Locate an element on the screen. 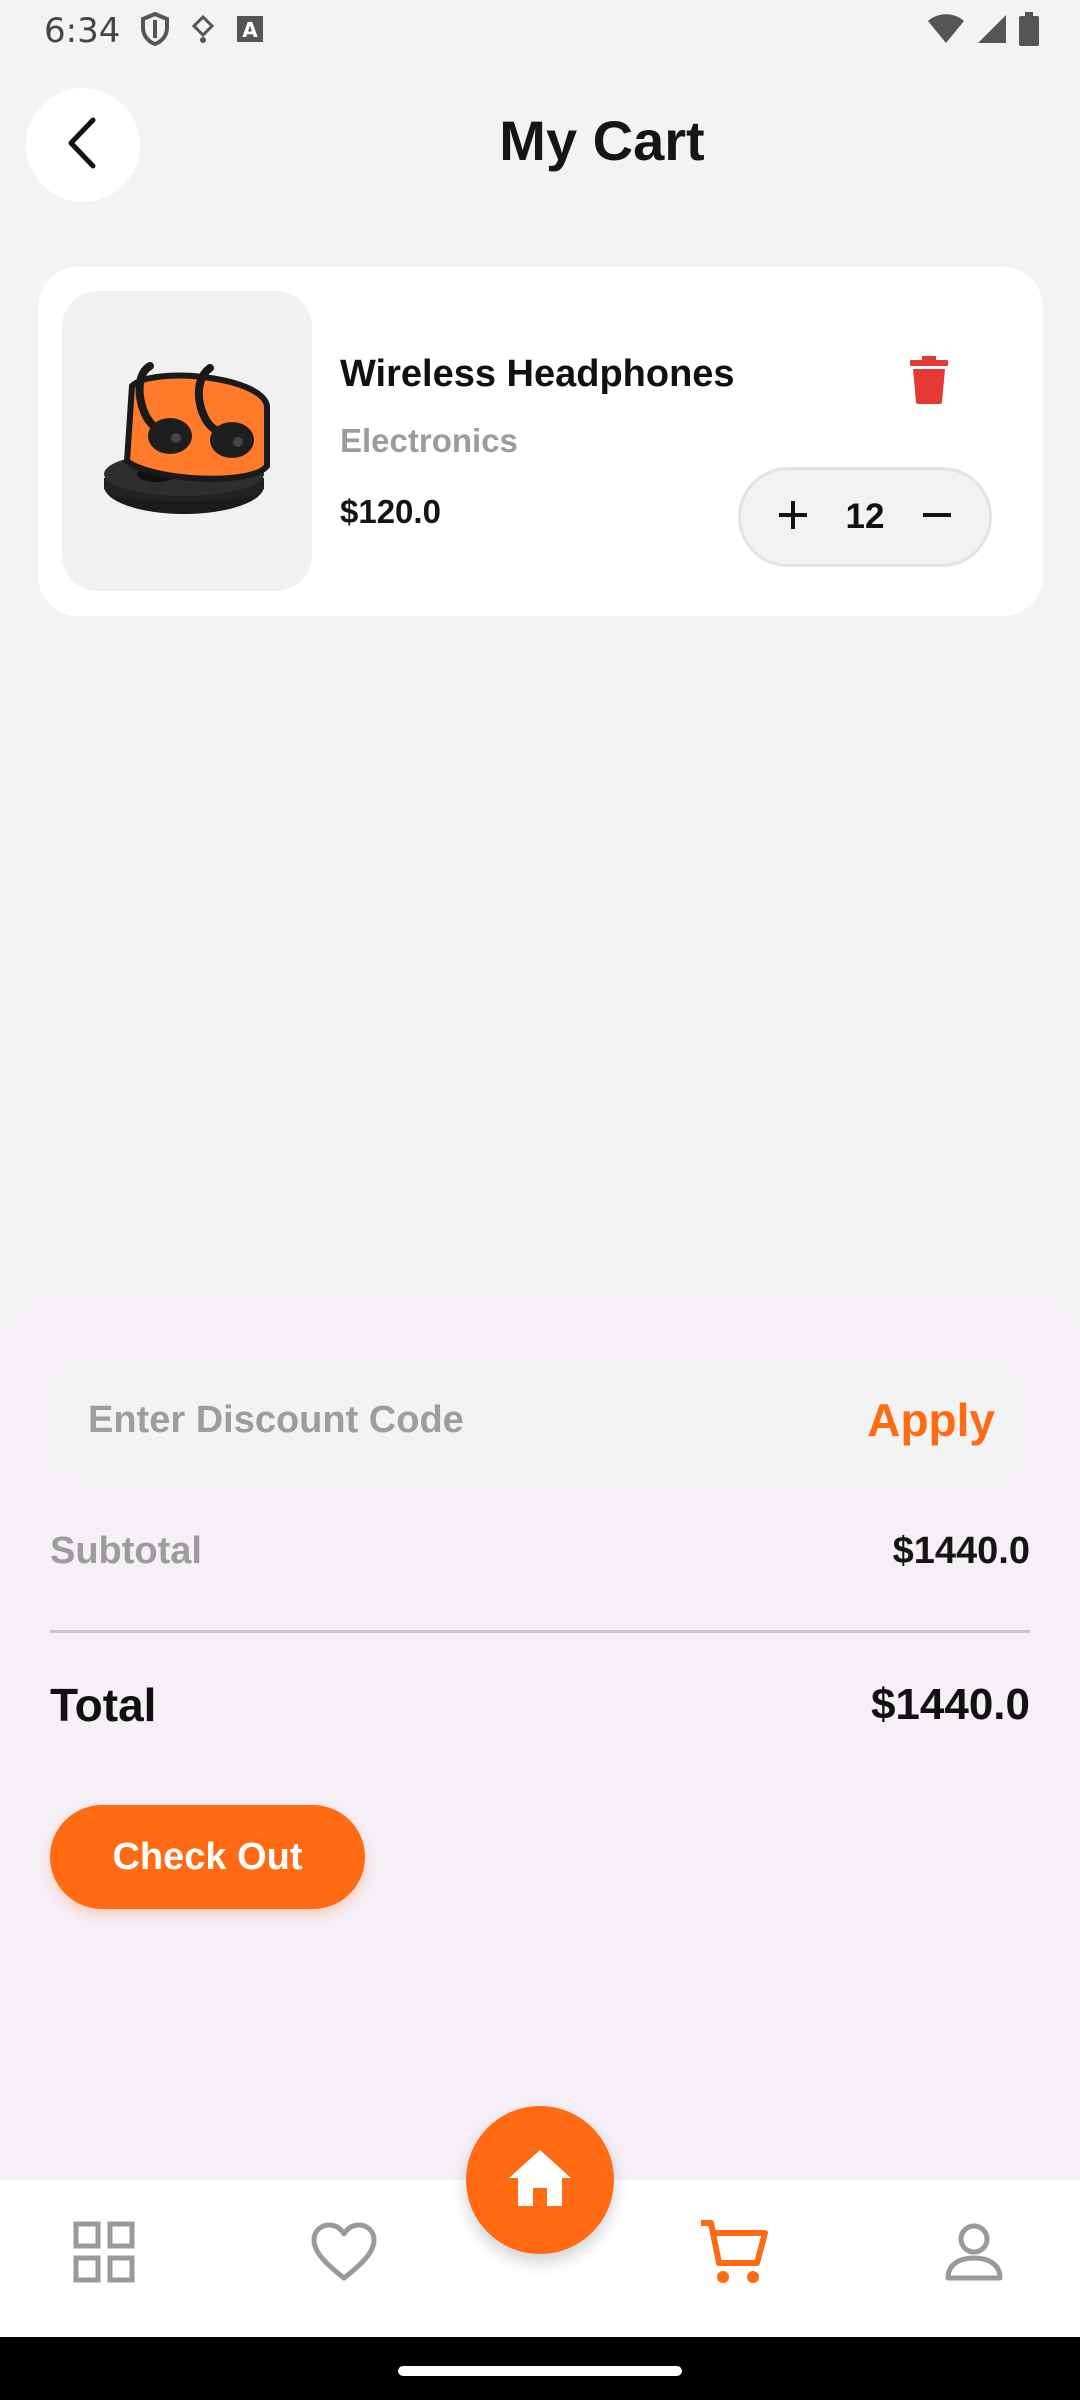 The image size is (1080, 2400). gesture-handle is located at coordinates (540, 2371).